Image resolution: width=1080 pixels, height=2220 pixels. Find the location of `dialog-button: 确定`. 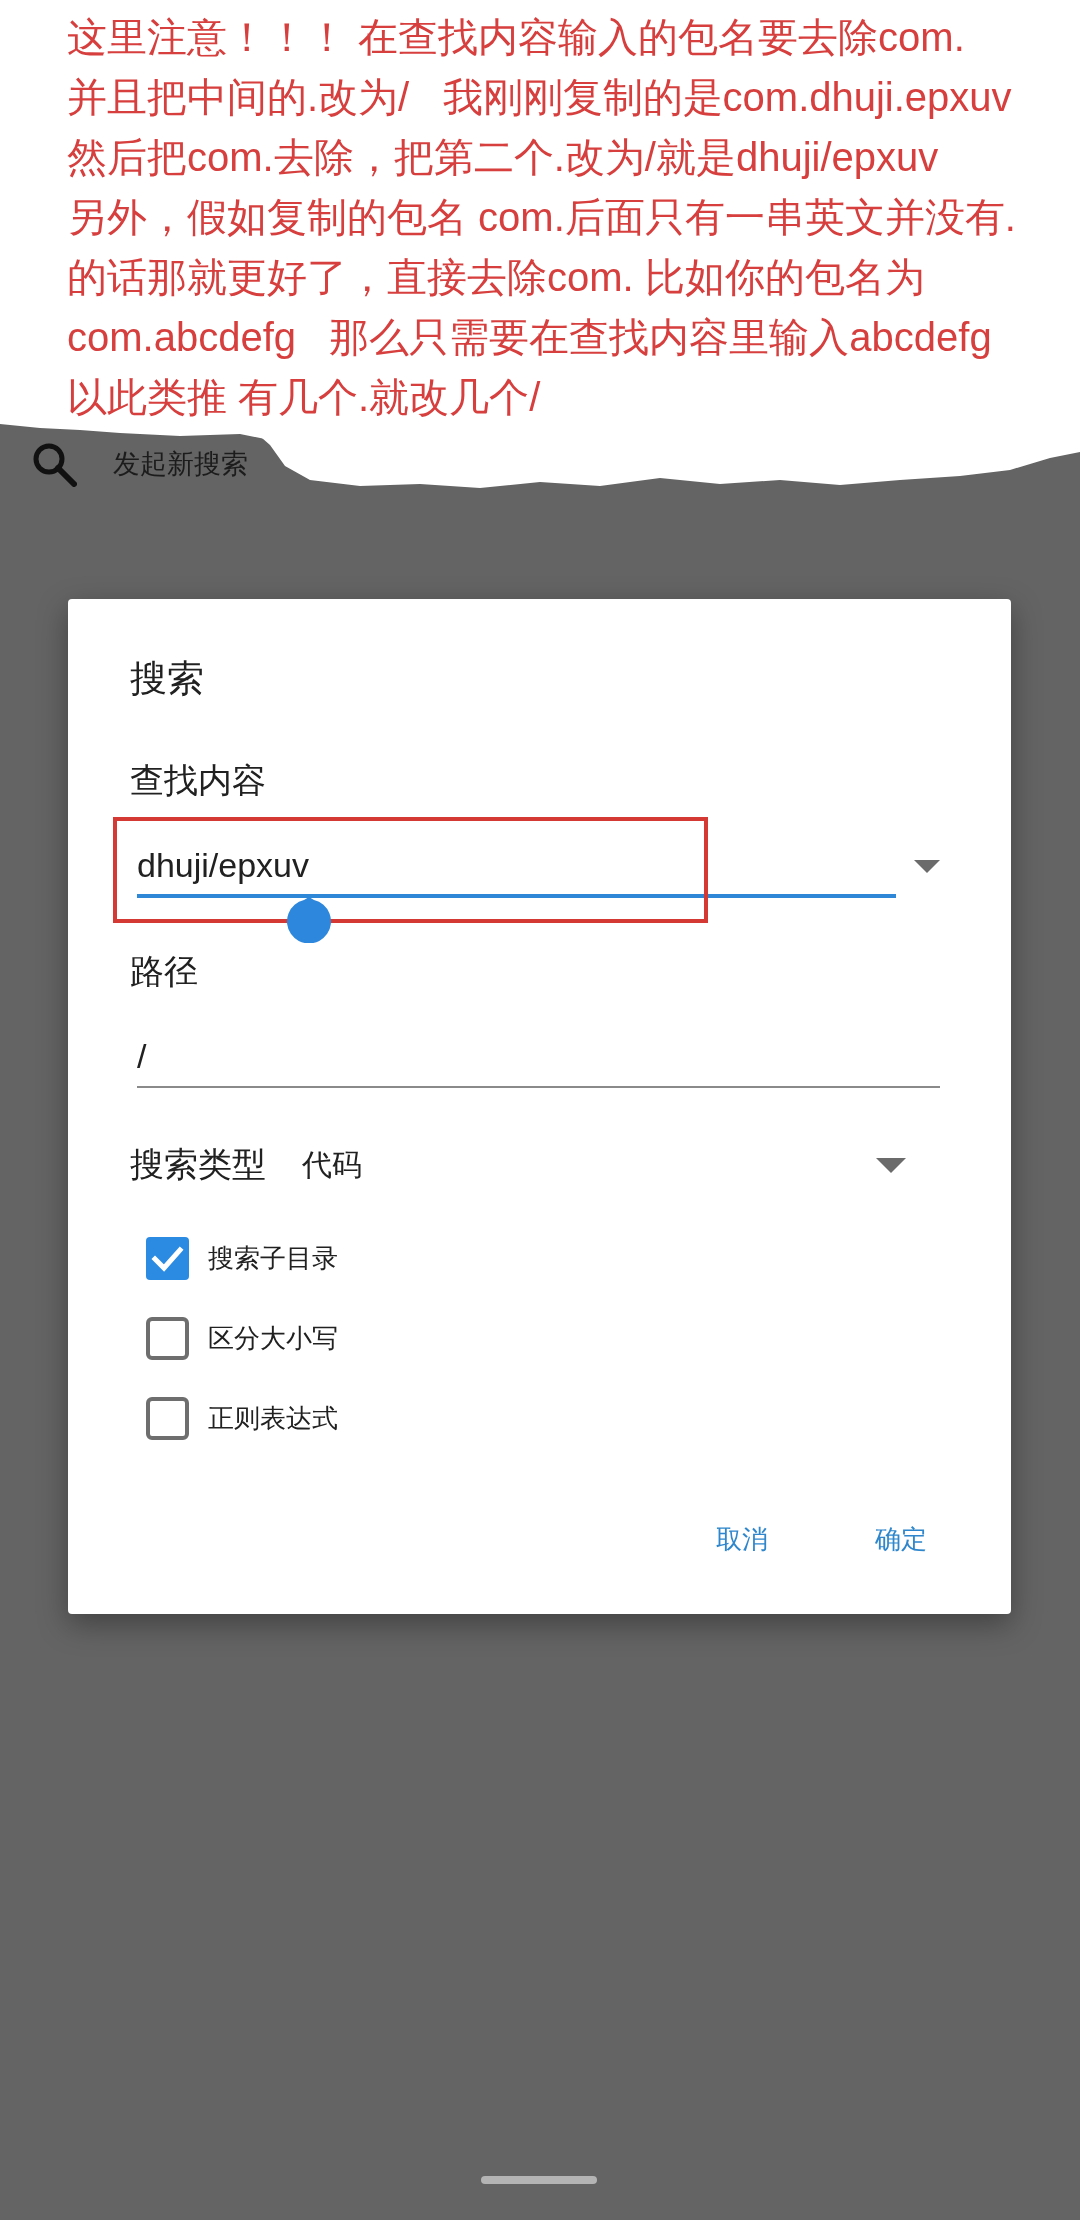

dialog-button: 确定 is located at coordinates (901, 1539).